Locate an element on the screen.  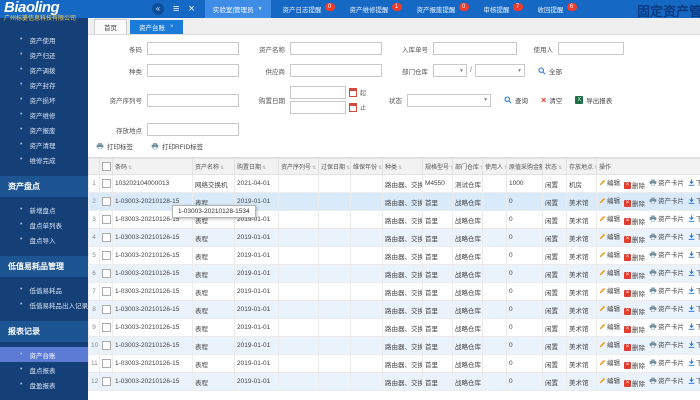
table-header-cell: 资产名称⇅ is located at coordinates (213, 166).